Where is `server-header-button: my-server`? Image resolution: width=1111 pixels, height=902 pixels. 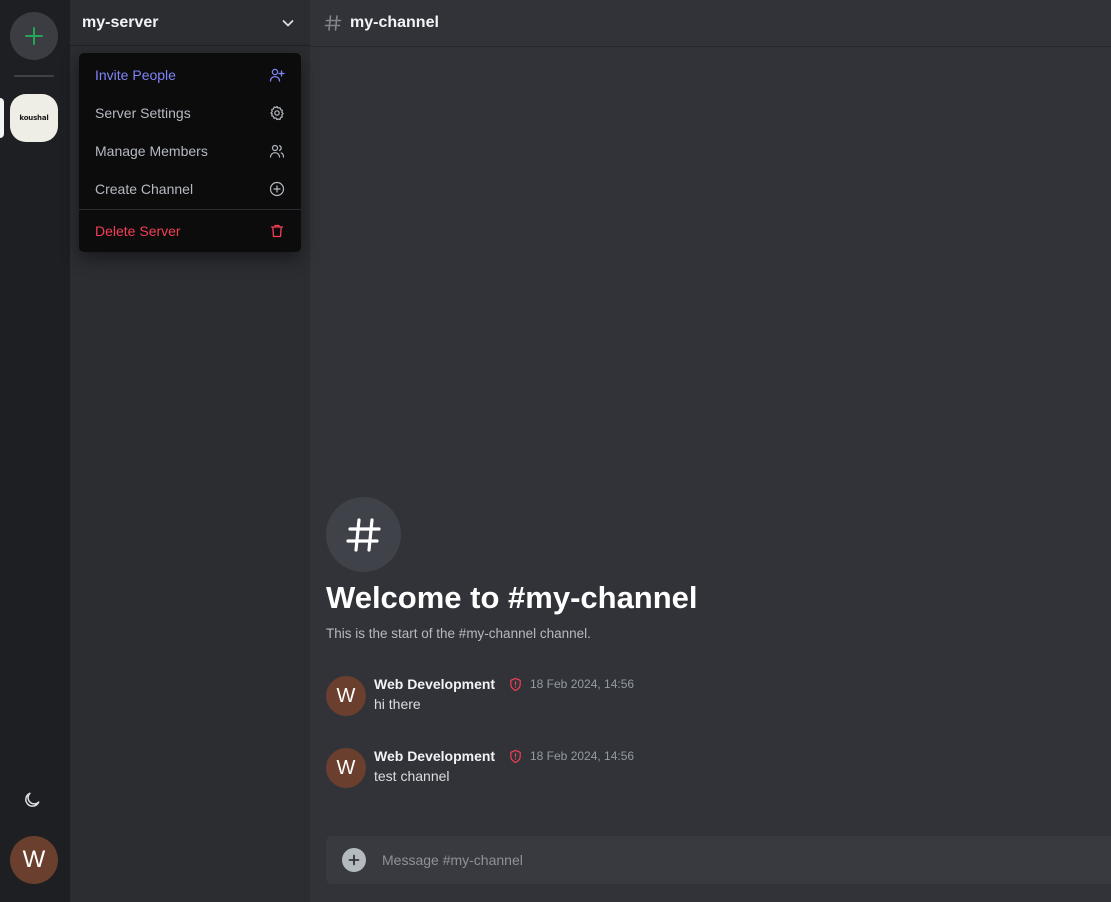 server-header-button: my-server is located at coordinates (190, 23).